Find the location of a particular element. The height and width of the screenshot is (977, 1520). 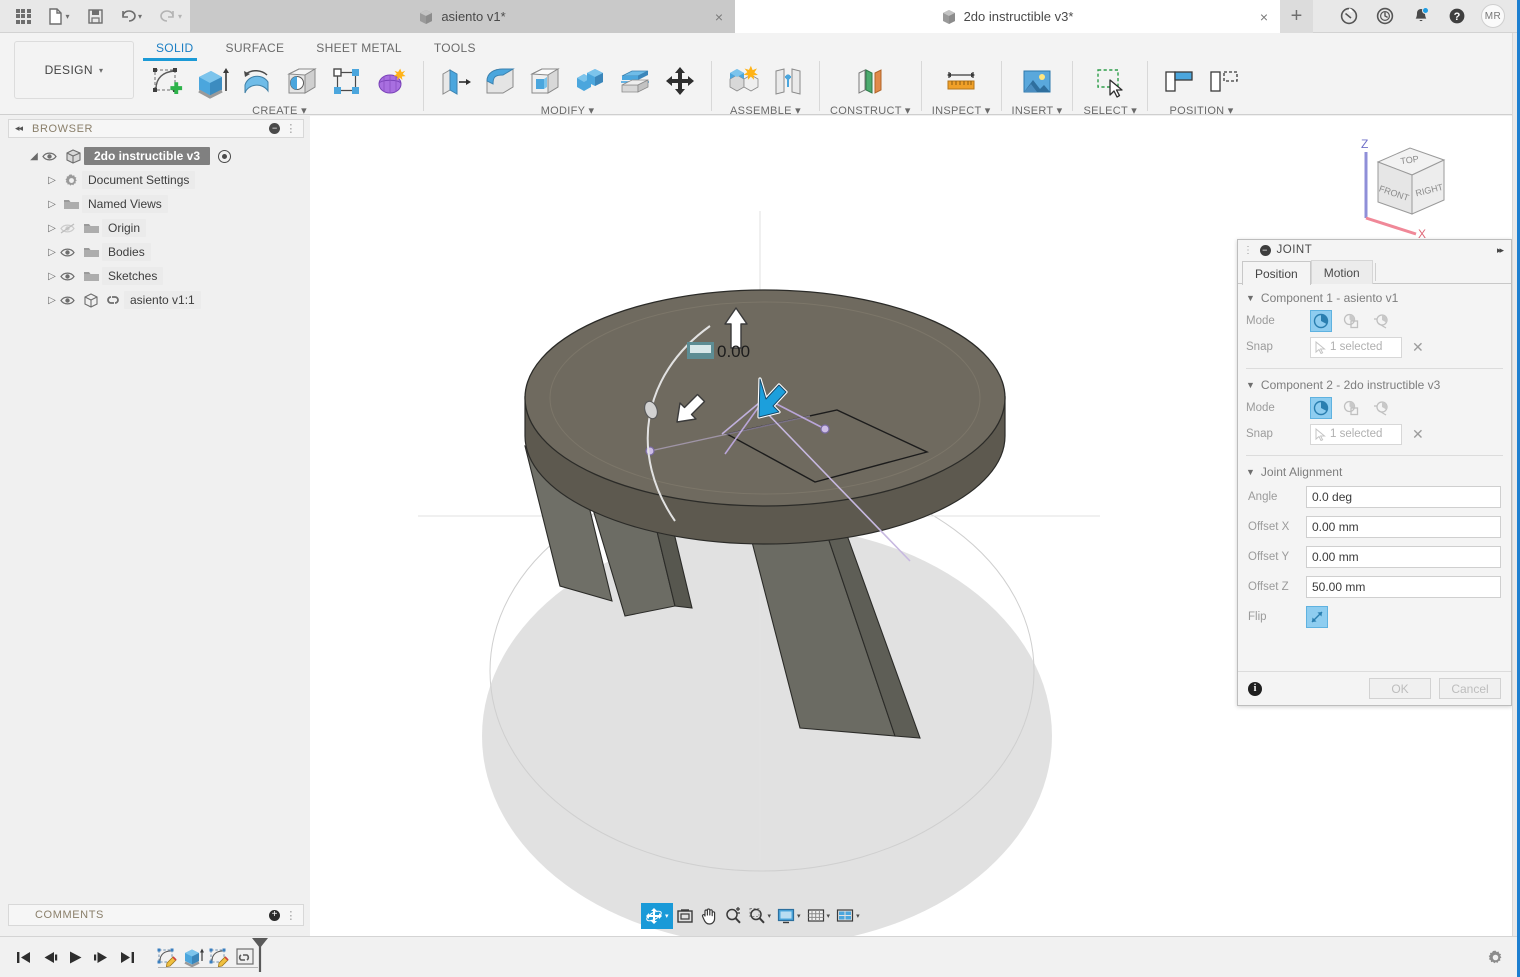

grid-snaps-icon: ▾ is located at coordinates (819, 916).